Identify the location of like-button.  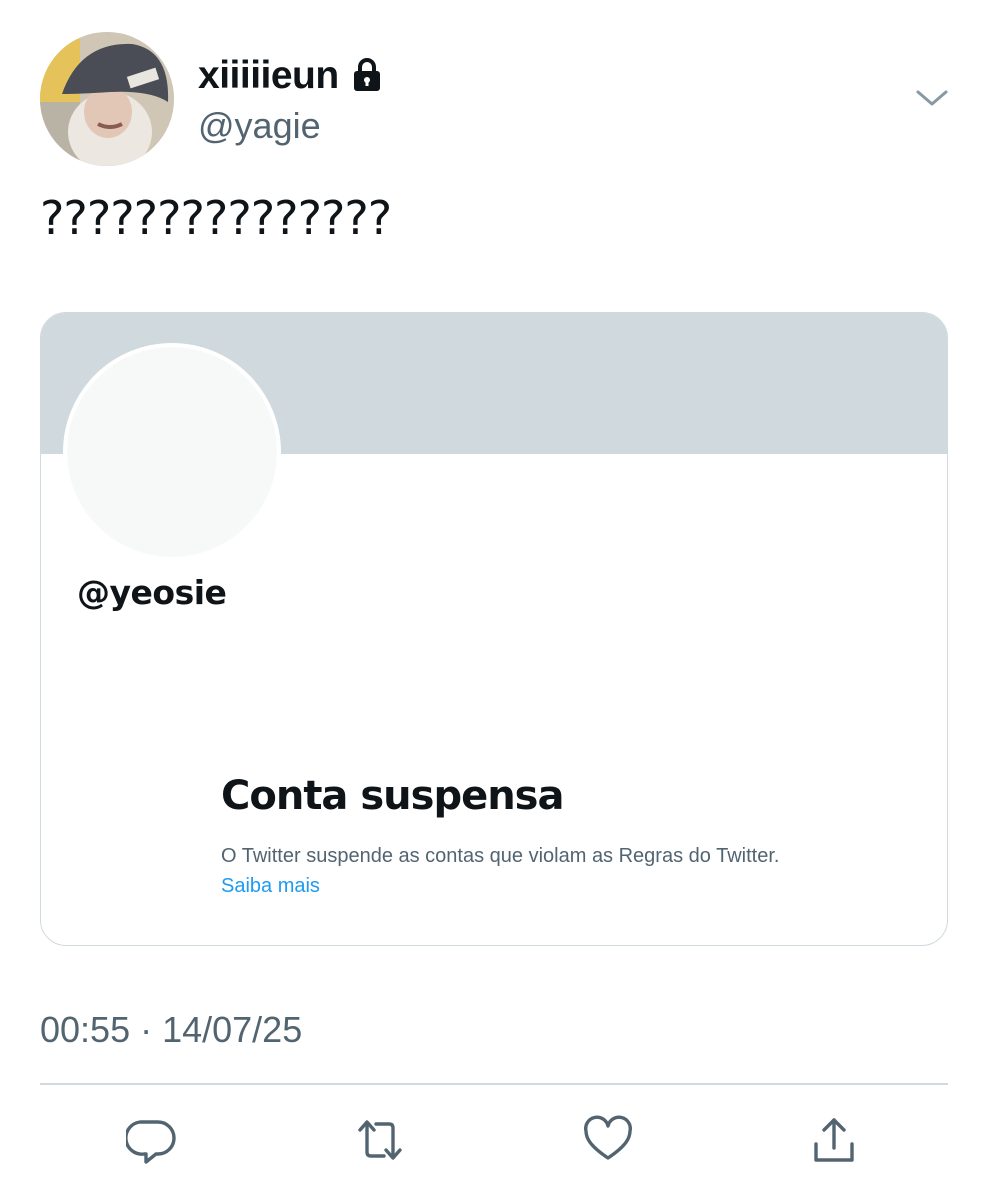
(608, 1140).